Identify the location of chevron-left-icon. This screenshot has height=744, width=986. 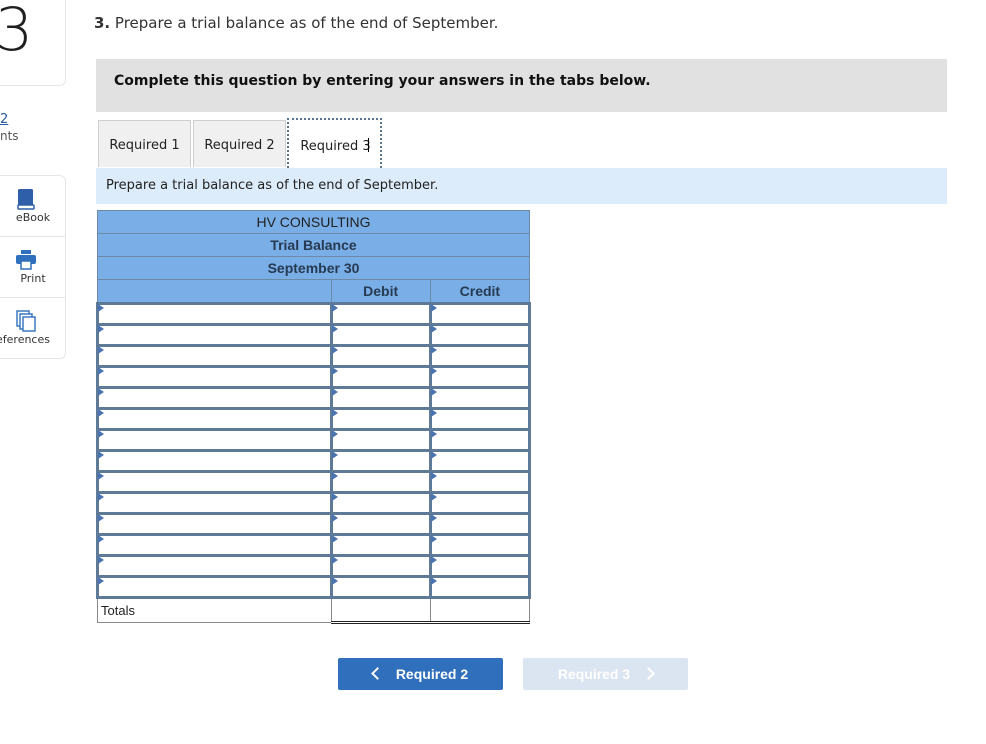
(377, 673).